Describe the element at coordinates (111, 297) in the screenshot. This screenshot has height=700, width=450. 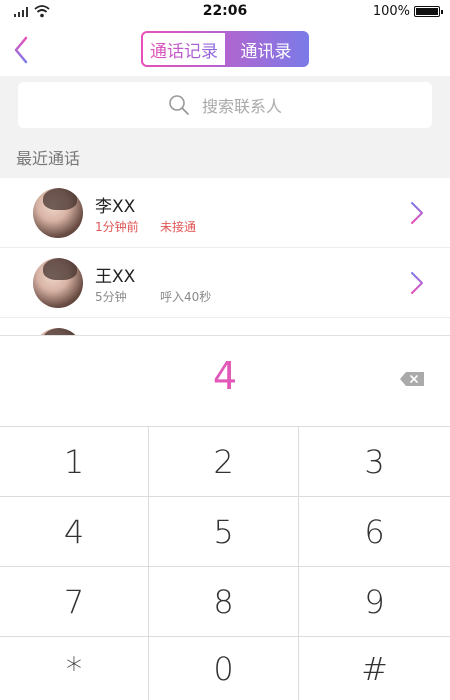
I see `call-time: 5分钟` at that location.